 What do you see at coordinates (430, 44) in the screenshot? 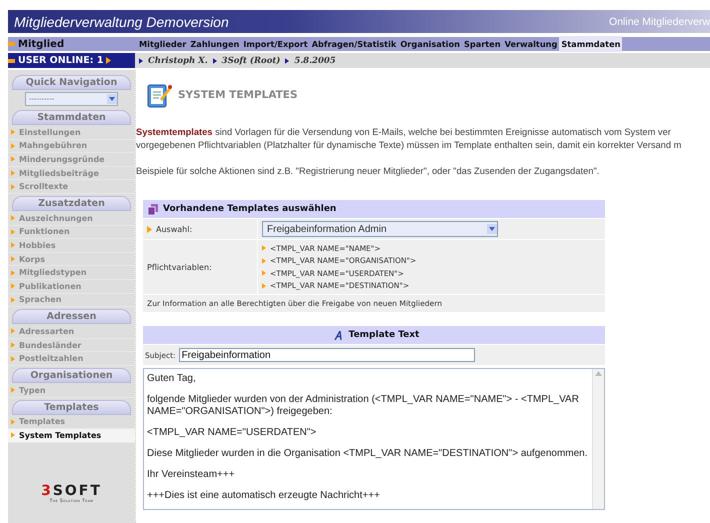
I see `menu-item: Organisation` at bounding box center [430, 44].